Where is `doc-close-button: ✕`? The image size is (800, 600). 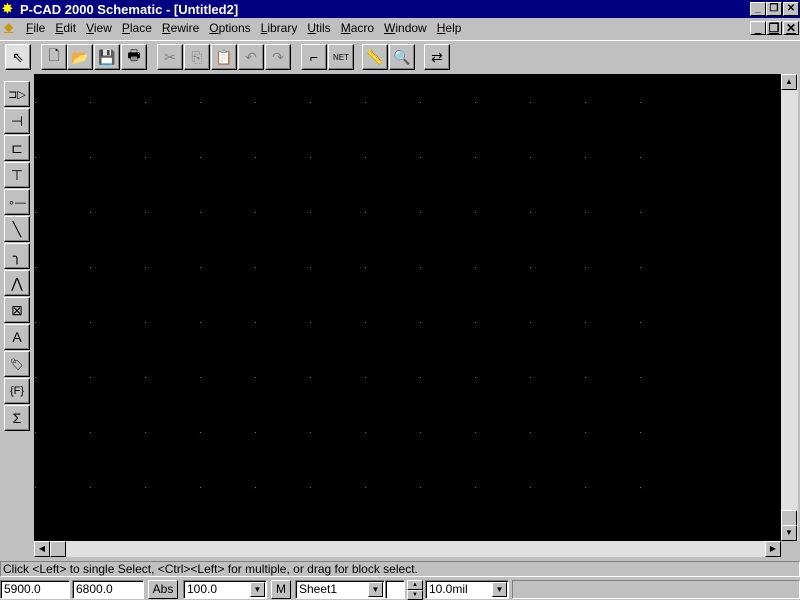 doc-close-button: ✕ is located at coordinates (791, 28).